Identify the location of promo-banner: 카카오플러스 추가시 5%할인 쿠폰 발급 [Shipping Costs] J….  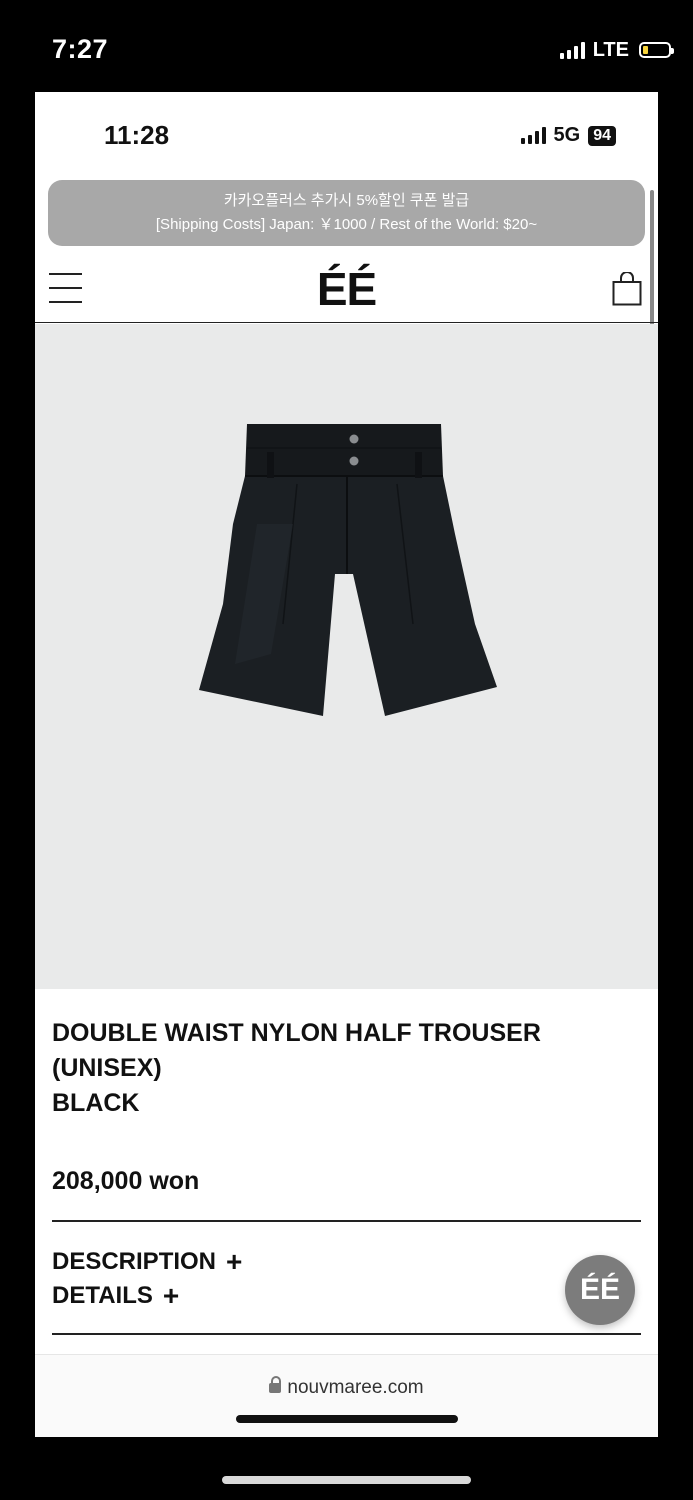
(346, 213).